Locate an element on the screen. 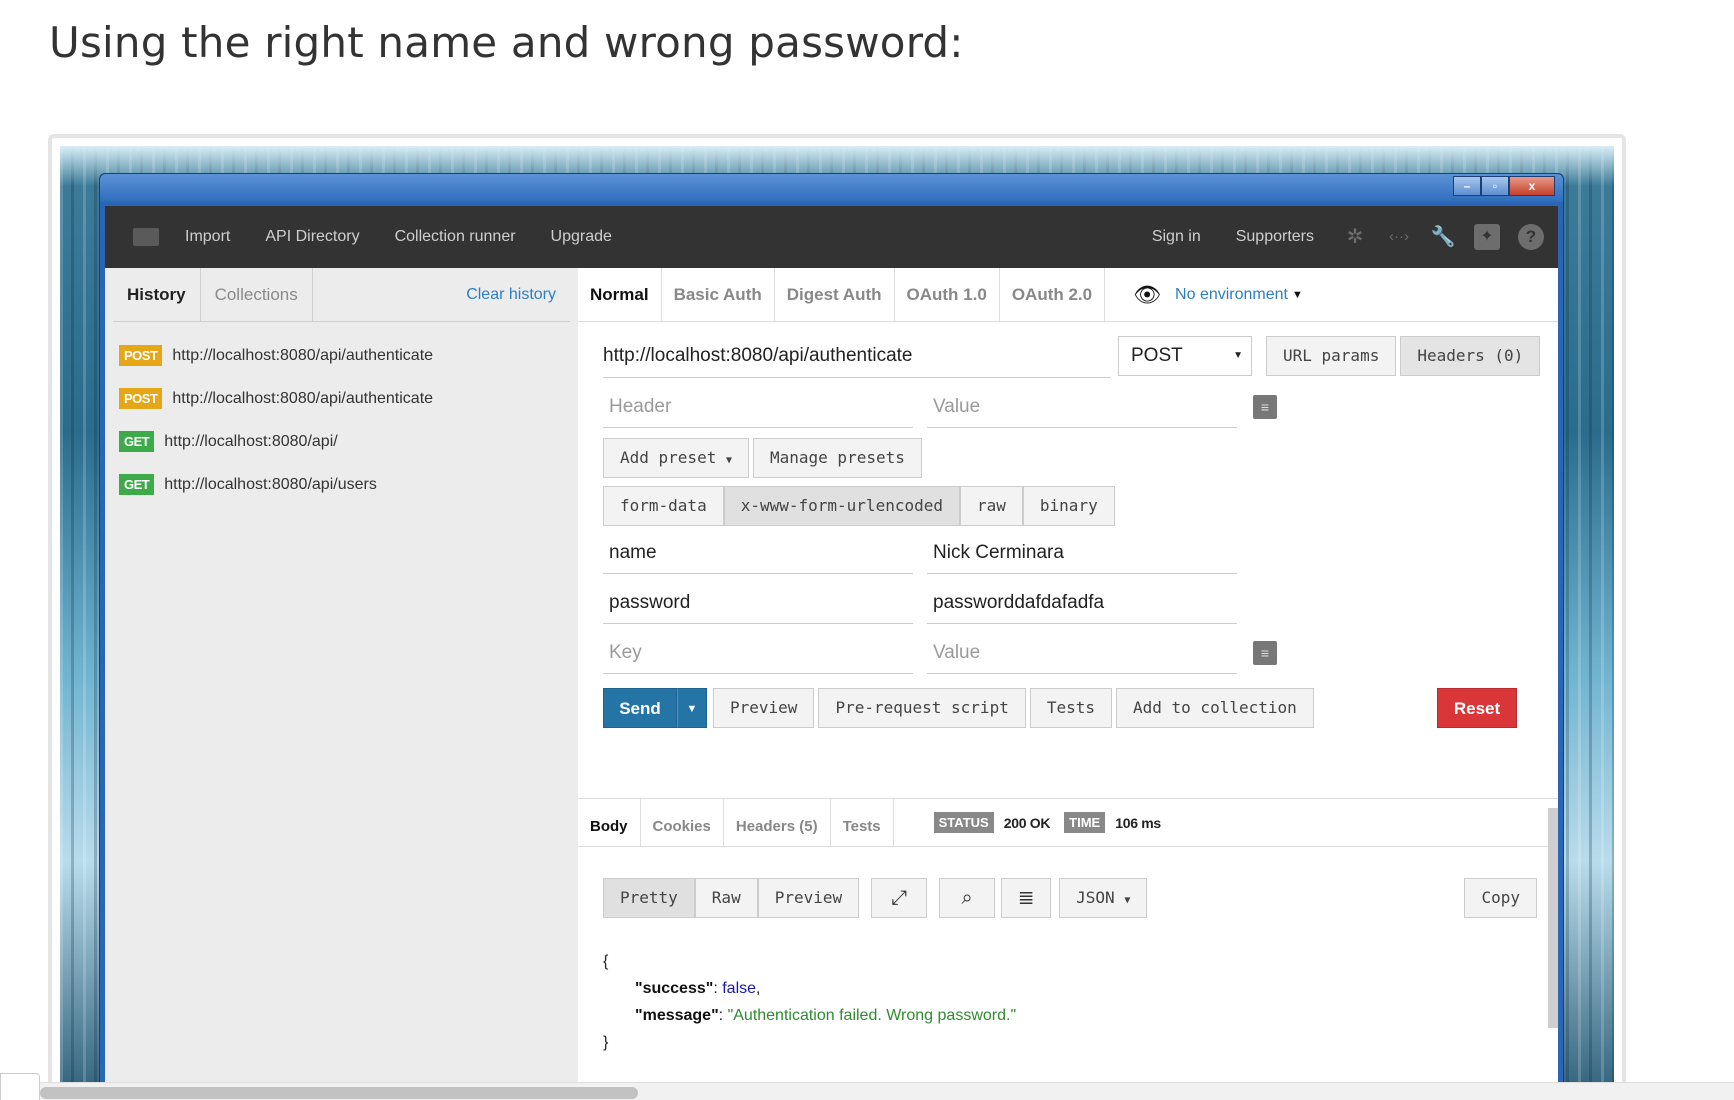 Image resolution: width=1734 pixels, height=1100 pixels. preview-button: Preview is located at coordinates (764, 708).